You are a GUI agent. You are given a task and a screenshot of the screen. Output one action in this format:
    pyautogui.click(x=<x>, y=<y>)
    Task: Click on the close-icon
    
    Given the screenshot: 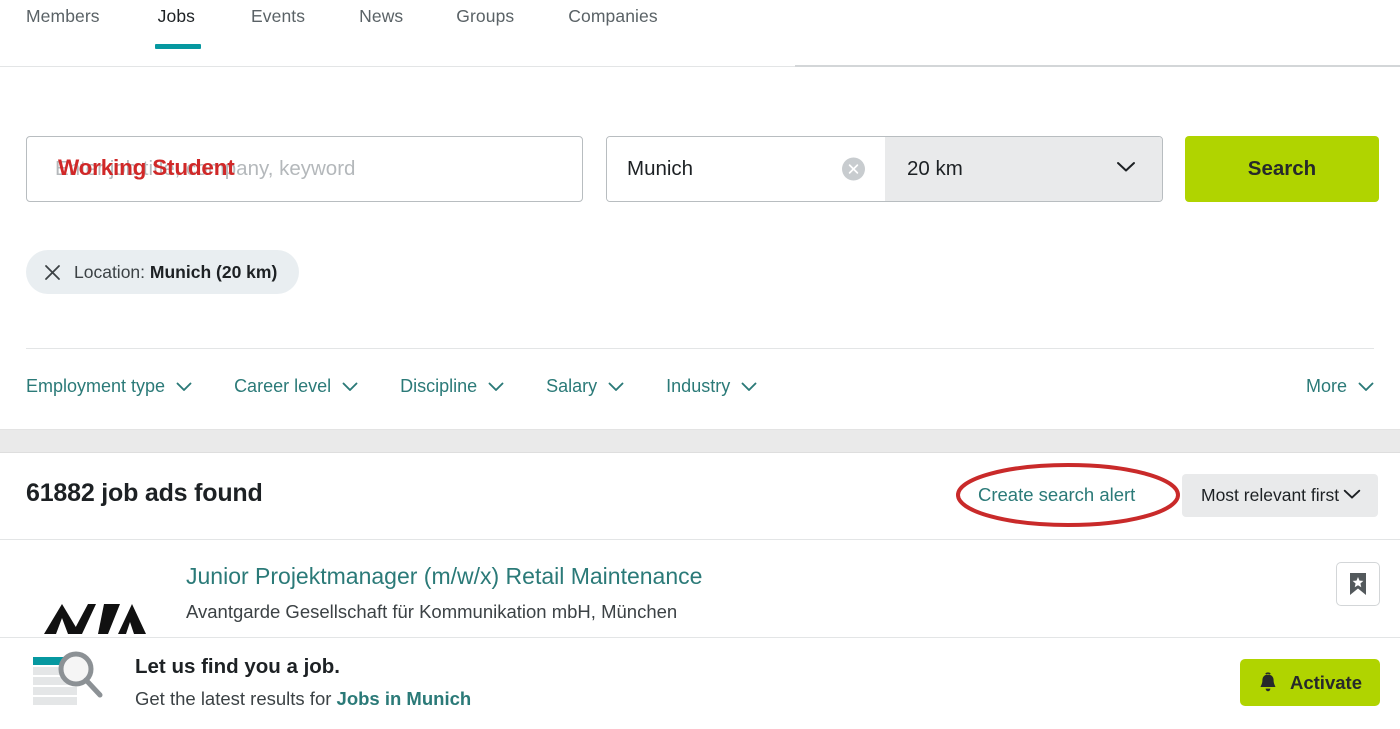 What is the action you would take?
    pyautogui.click(x=52, y=272)
    